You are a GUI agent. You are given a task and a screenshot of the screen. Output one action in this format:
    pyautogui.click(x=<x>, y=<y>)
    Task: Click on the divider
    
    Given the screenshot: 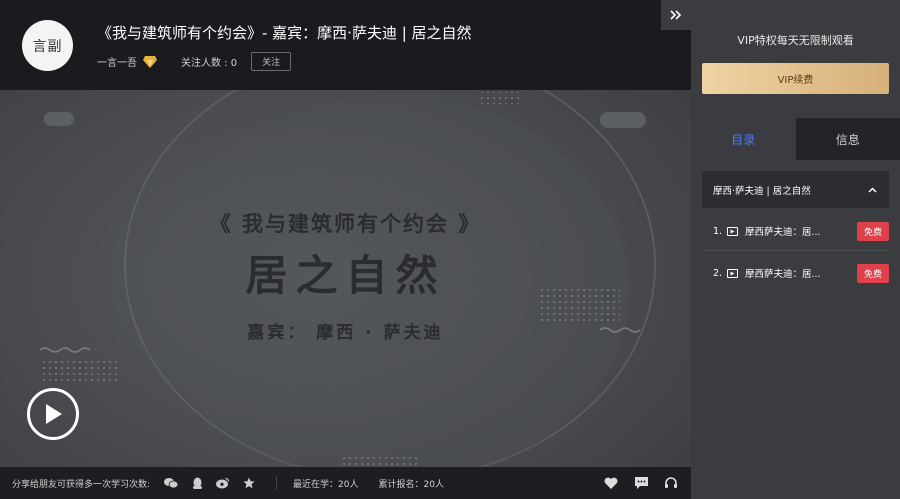 What is the action you would take?
    pyautogui.click(x=277, y=483)
    